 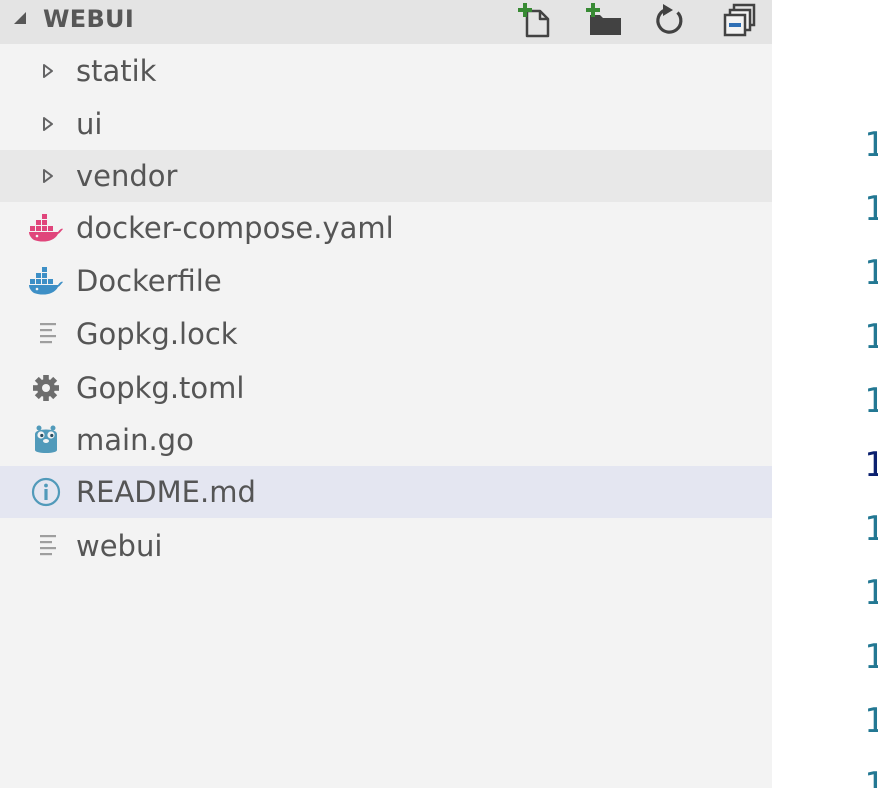 I want to click on tree-item-gopkg-toml: Gopkg.toml, so click(x=386, y=388).